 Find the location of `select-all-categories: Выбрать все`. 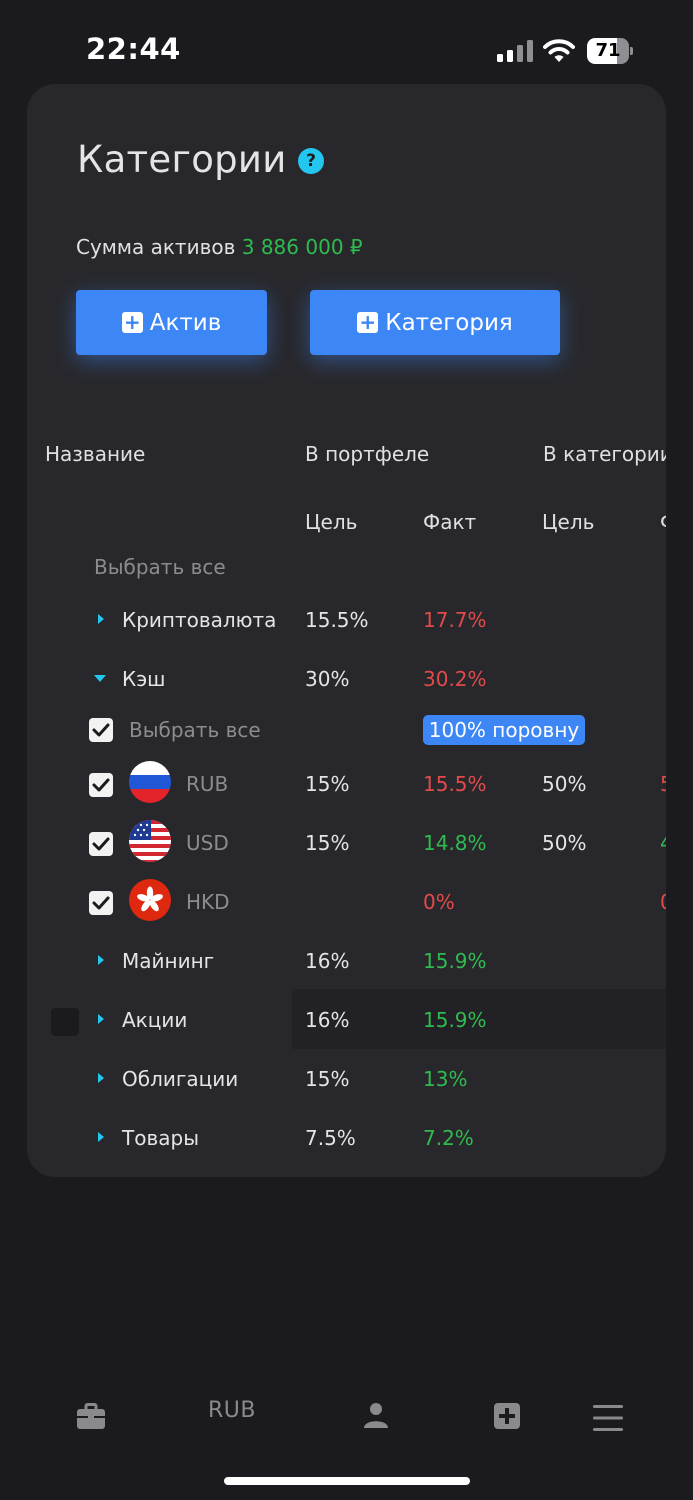

select-all-categories: Выбрать все is located at coordinates (160, 567).